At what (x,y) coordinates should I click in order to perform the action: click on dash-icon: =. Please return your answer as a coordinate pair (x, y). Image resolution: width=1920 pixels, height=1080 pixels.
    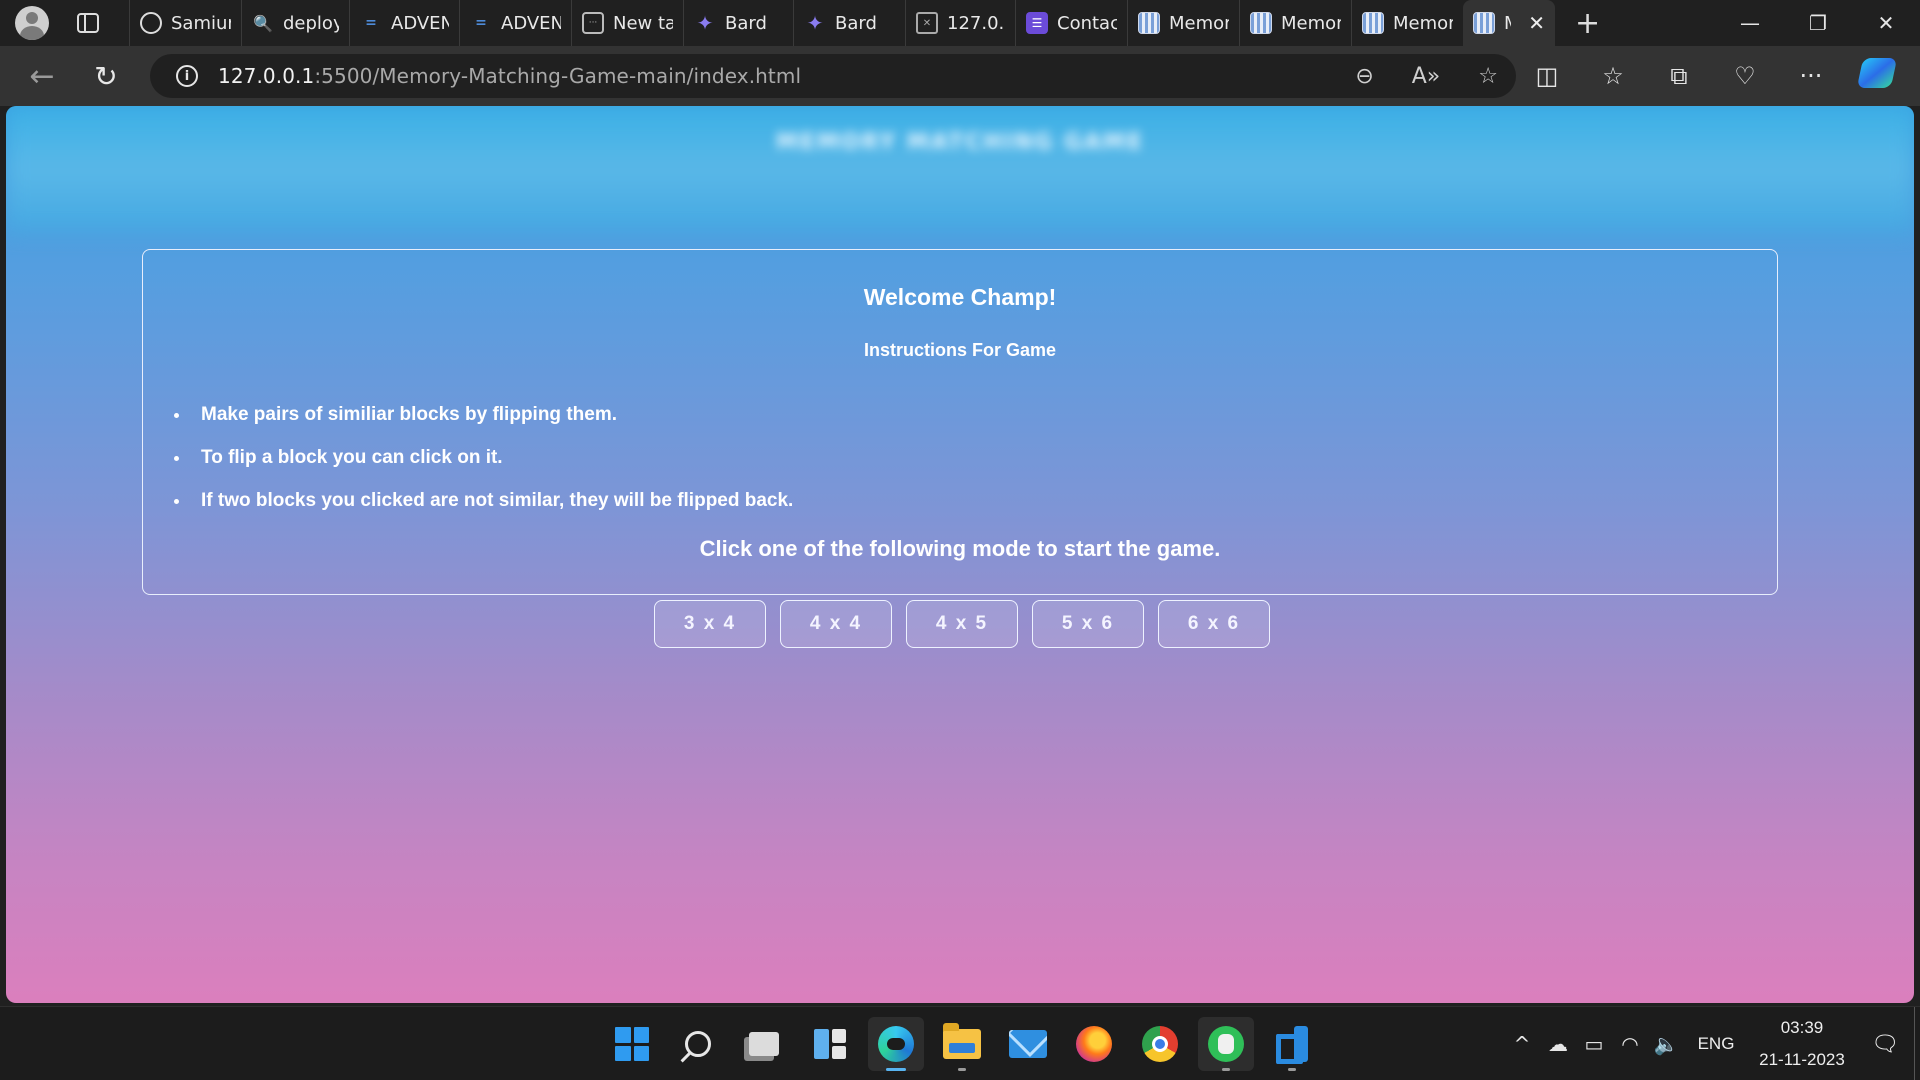
    Looking at the image, I should click on (371, 23).